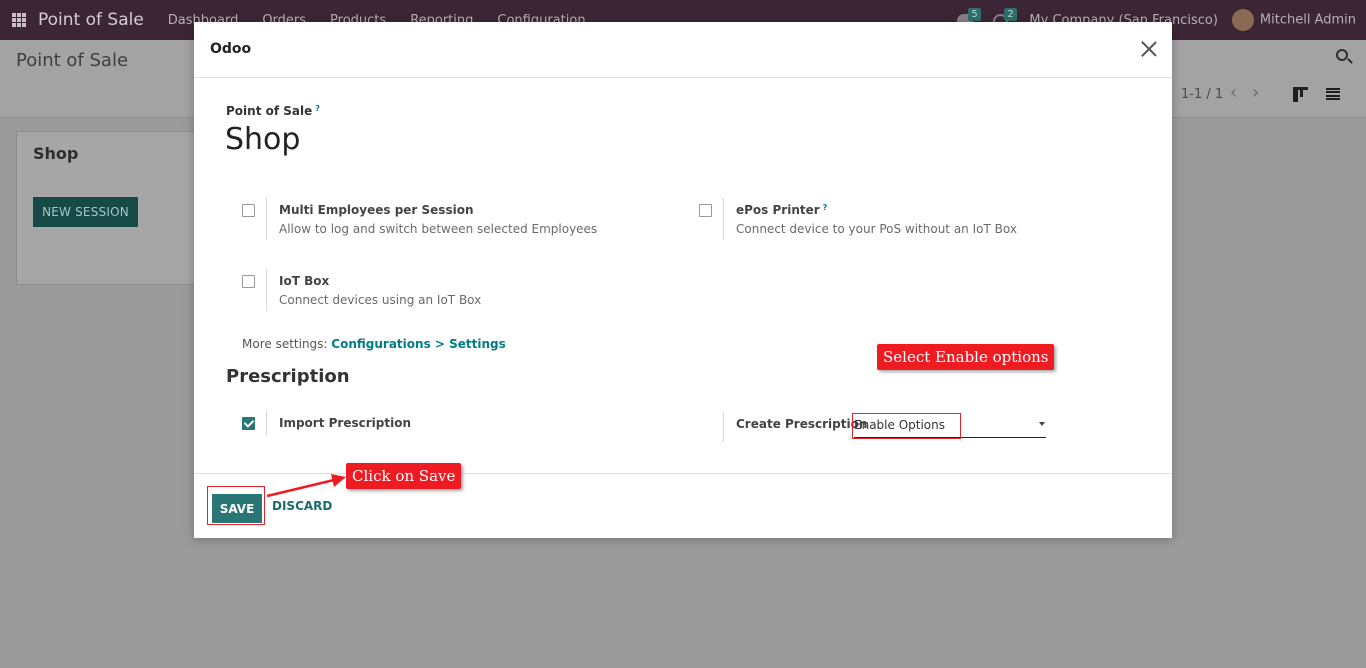  I want to click on page-title: Point of Sale, so click(72, 60).